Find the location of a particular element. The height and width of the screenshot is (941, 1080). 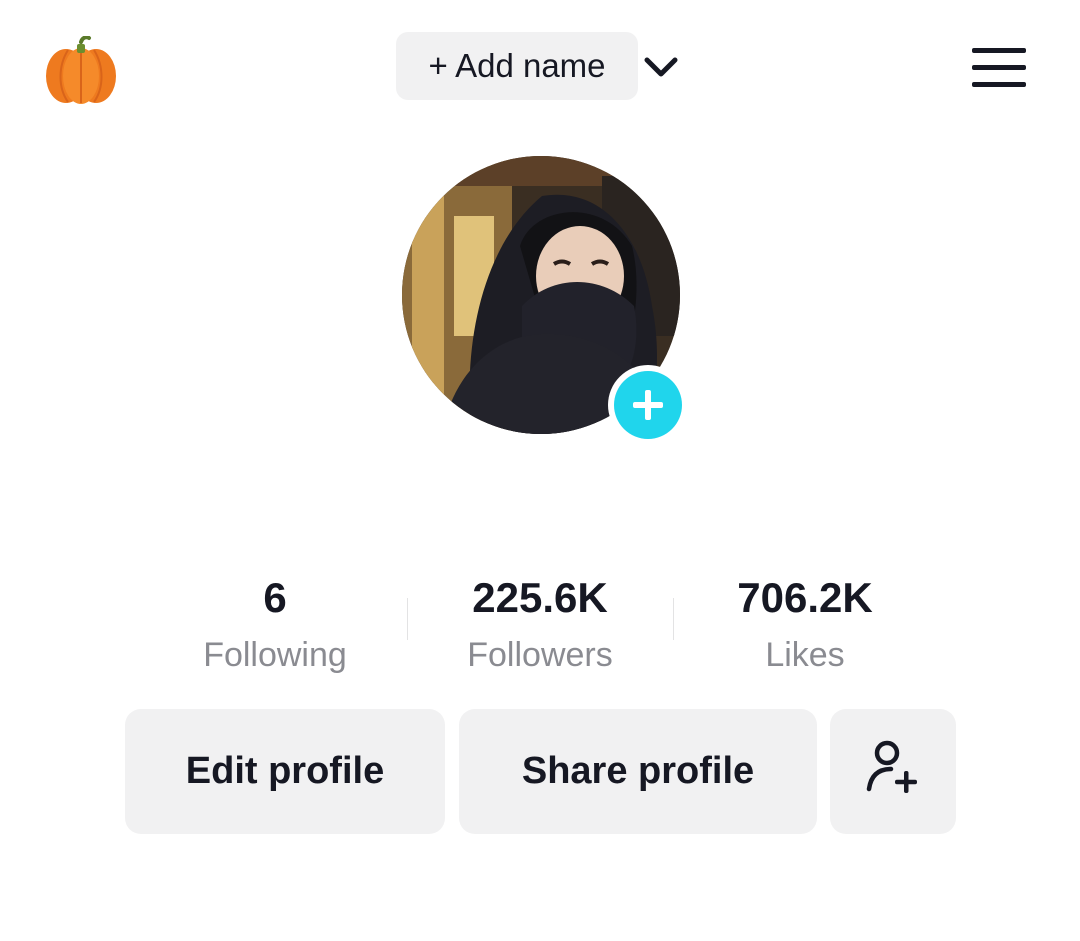

add-name-button: + Add name is located at coordinates (517, 66).